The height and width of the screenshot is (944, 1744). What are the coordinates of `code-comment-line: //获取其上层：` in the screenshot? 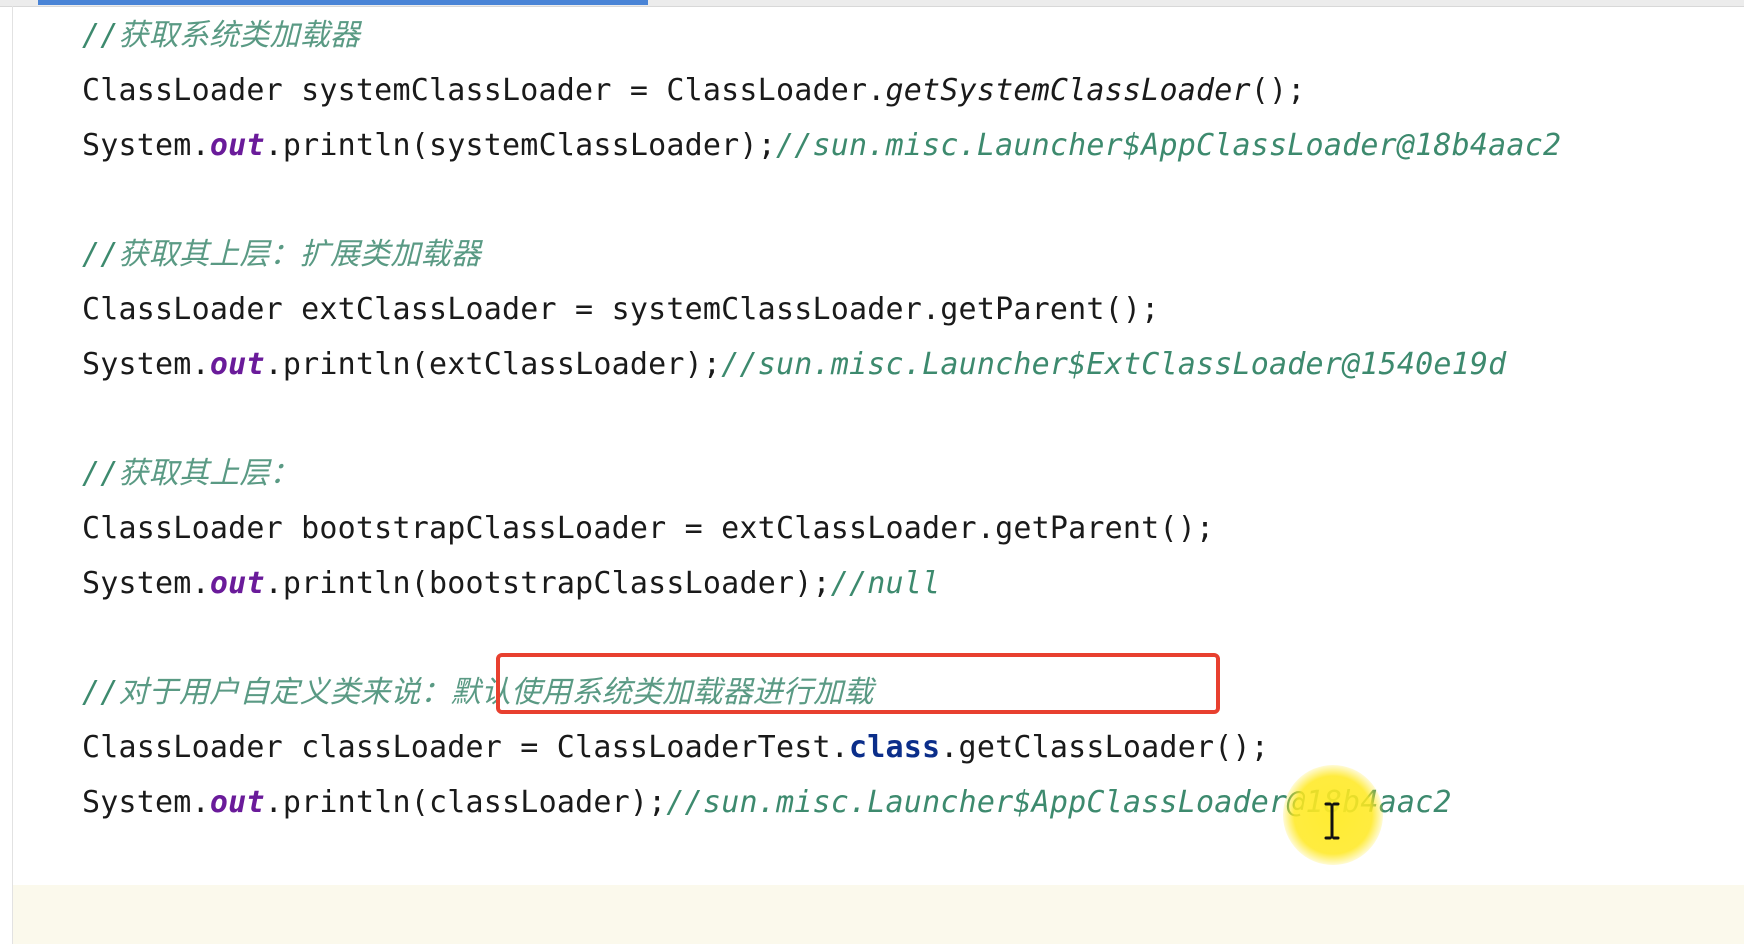 It's located at (902, 473).